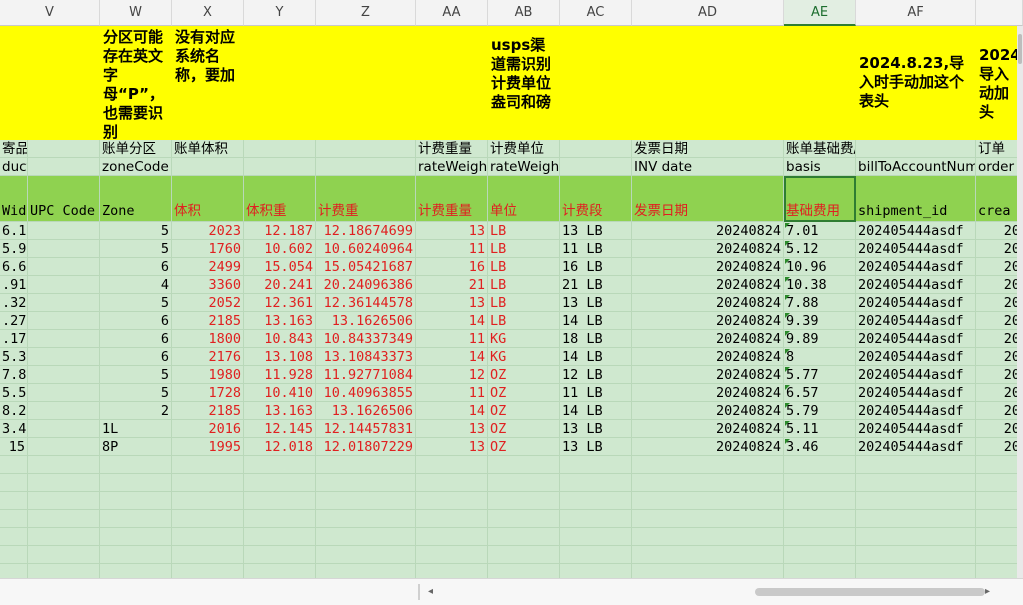  What do you see at coordinates (524, 321) in the screenshot?
I see `data-cell-7: LB` at bounding box center [524, 321].